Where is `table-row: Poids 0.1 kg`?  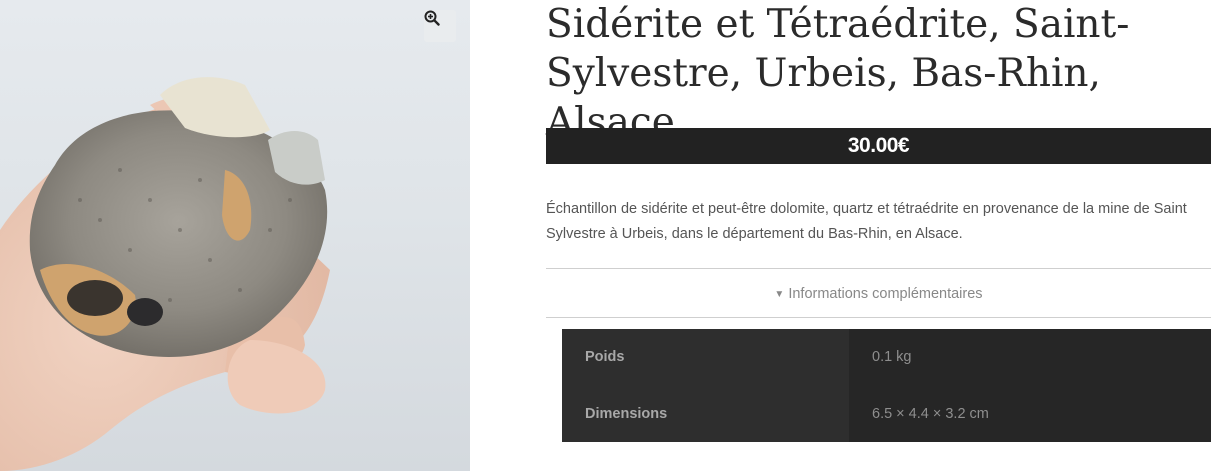
table-row: Poids 0.1 kg is located at coordinates (886, 357).